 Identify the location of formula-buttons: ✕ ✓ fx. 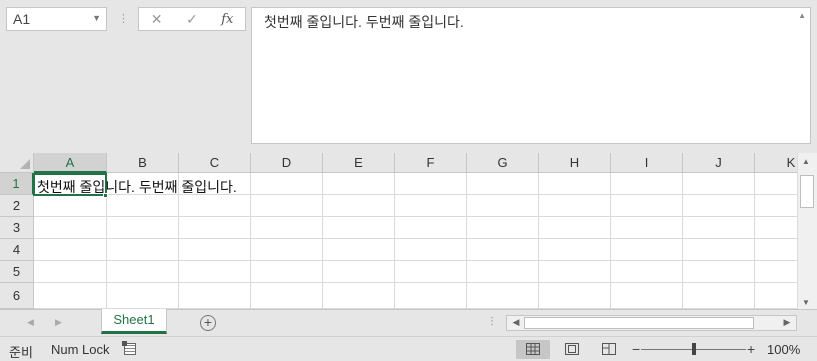
(192, 19).